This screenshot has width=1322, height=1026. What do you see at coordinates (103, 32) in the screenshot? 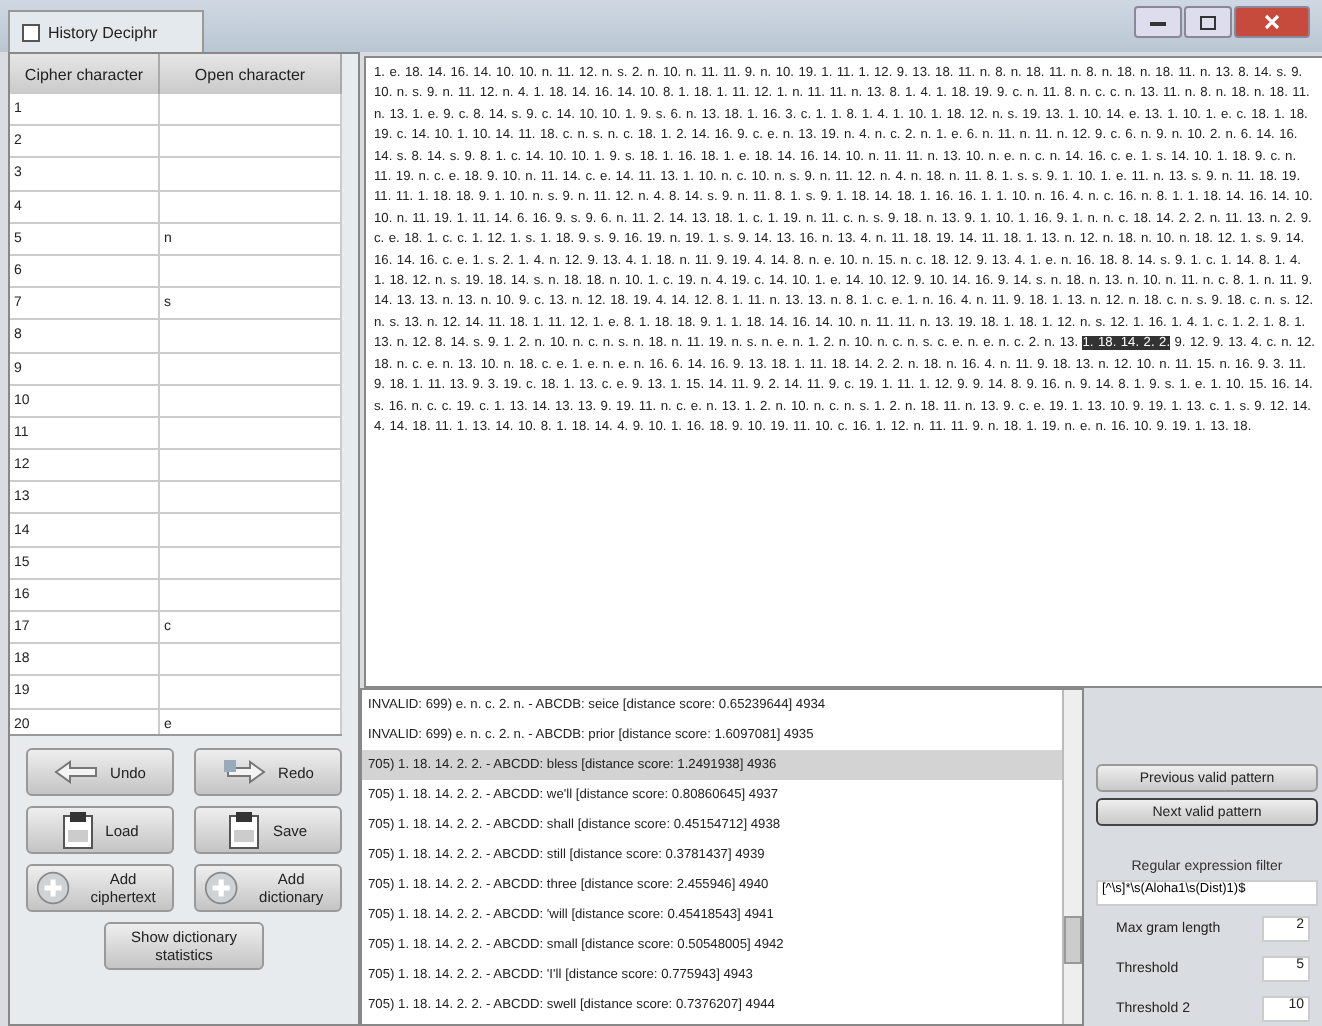
I see `window-title: History Deciphr` at bounding box center [103, 32].